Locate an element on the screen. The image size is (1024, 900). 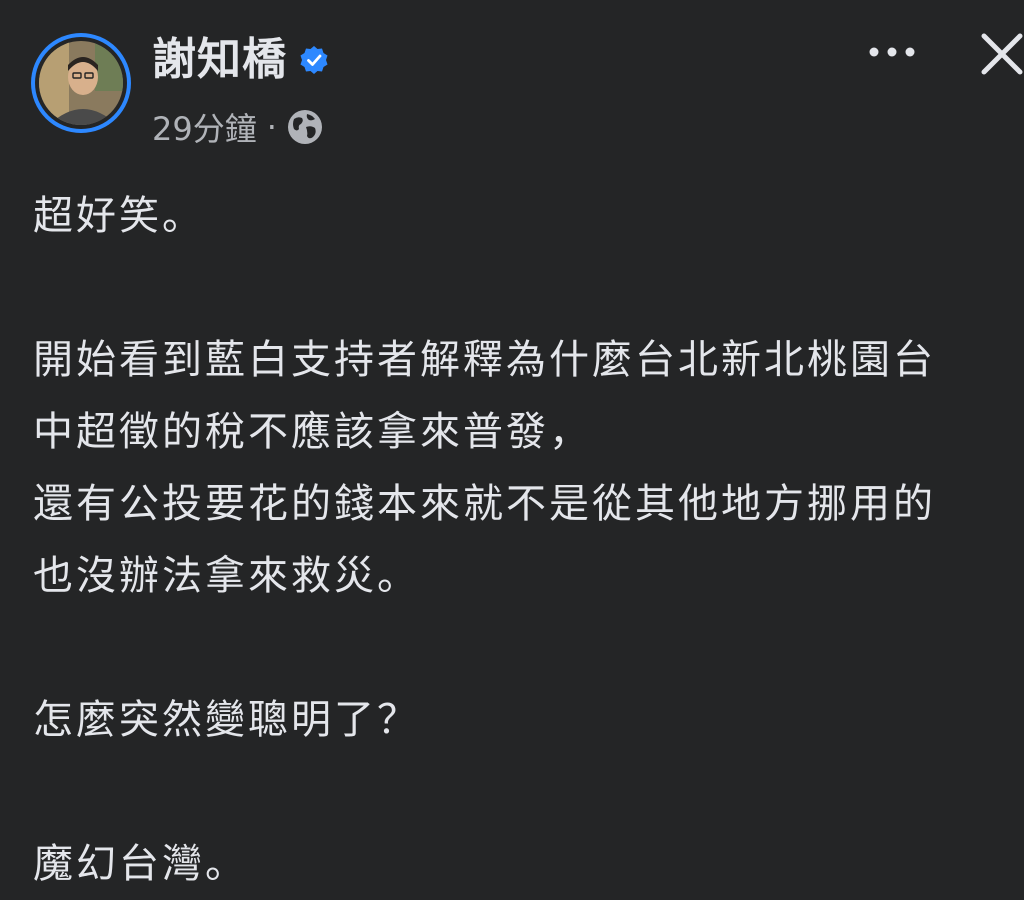
verified-badge-icon is located at coordinates (314, 60).